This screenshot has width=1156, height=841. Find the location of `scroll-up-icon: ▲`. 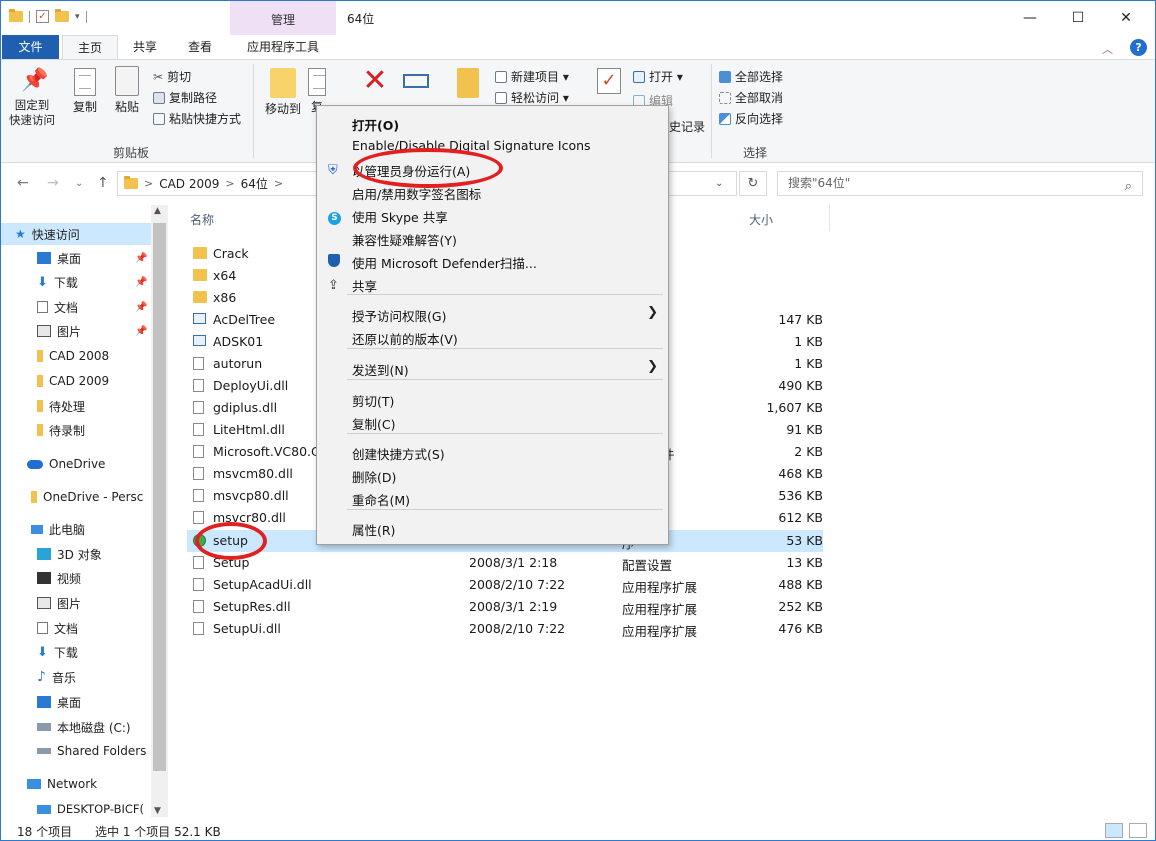

scroll-up-icon: ▲ is located at coordinates (157, 211).